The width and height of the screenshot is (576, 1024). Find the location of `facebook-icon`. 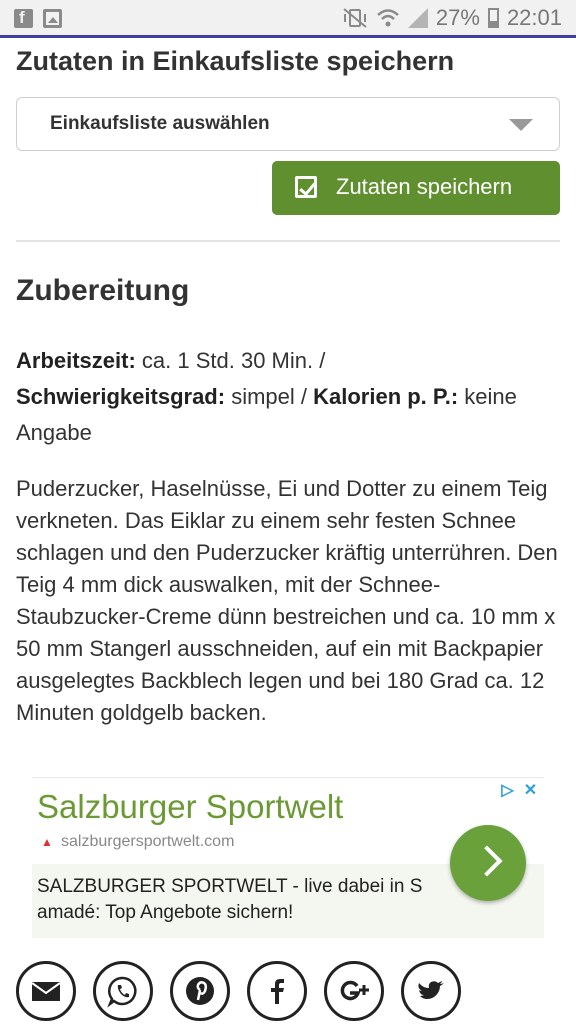

facebook-icon is located at coordinates (277, 991).